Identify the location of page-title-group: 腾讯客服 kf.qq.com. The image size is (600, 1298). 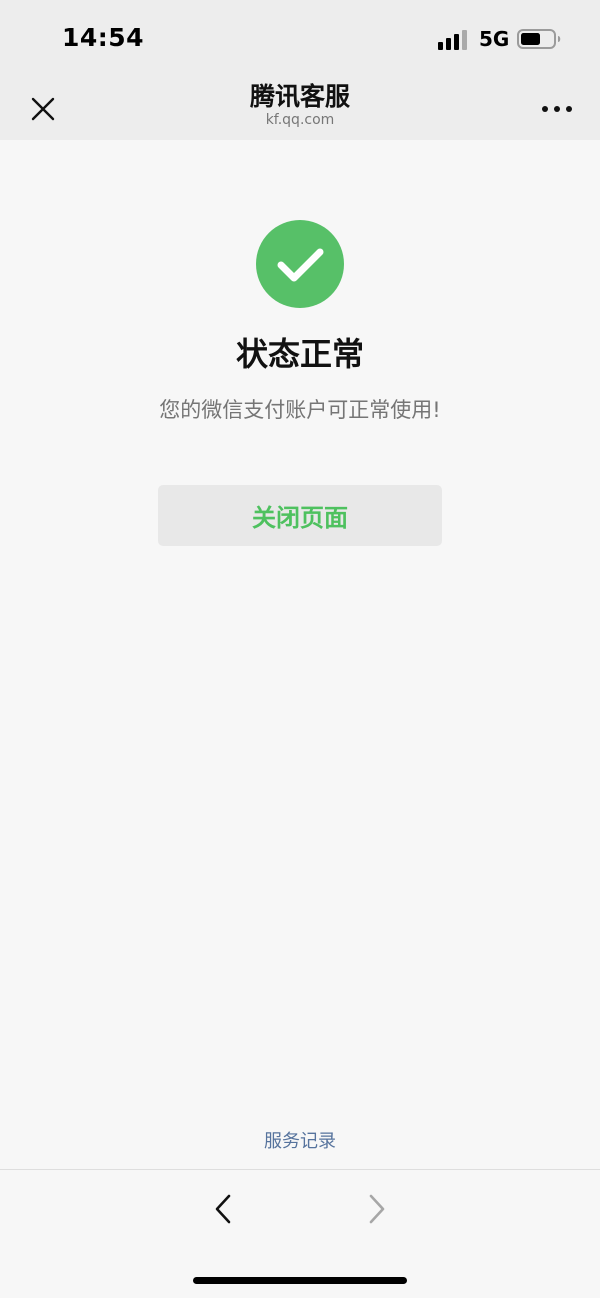
(300, 105).